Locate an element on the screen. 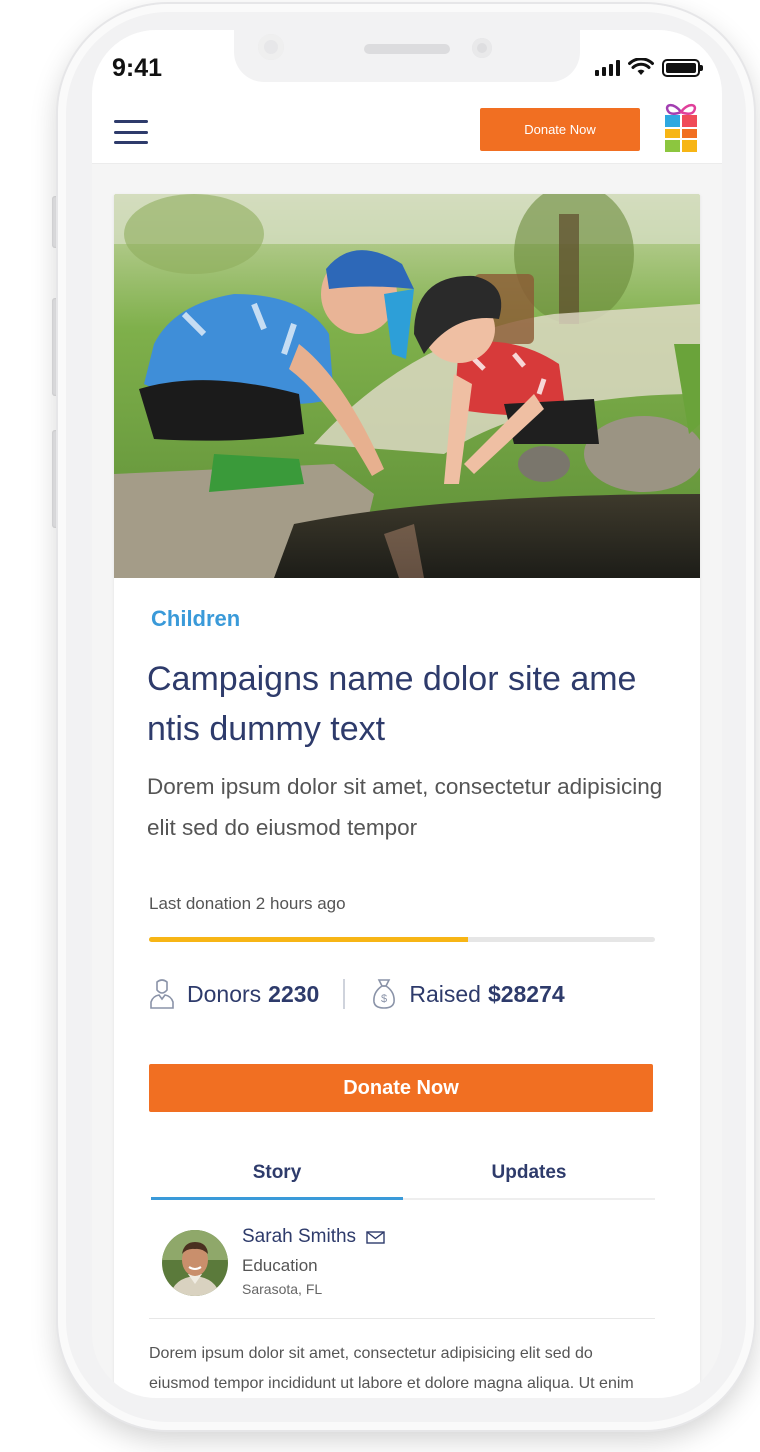  hamburger-menu-icon is located at coordinates (131, 132).